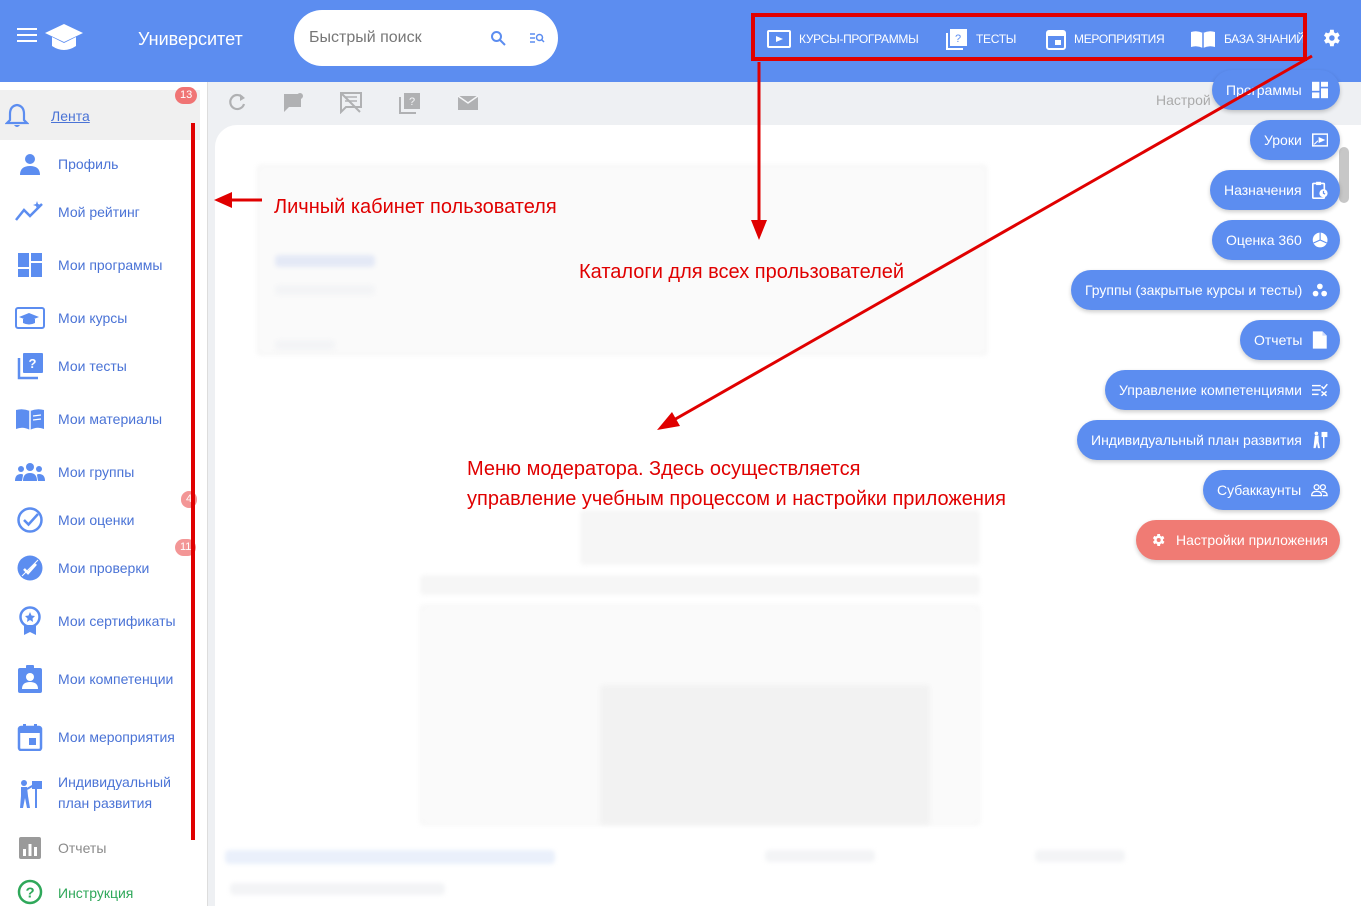  Describe the element at coordinates (30, 568) in the screenshot. I see `review-icon` at that location.